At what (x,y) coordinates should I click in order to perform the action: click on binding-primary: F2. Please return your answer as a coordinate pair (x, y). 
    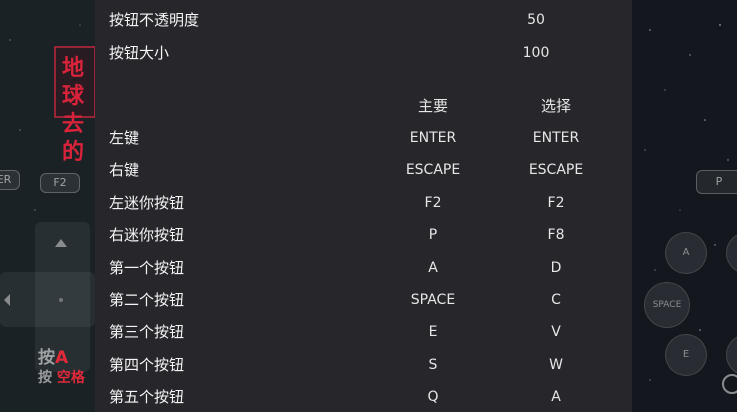
    Looking at the image, I should click on (433, 203).